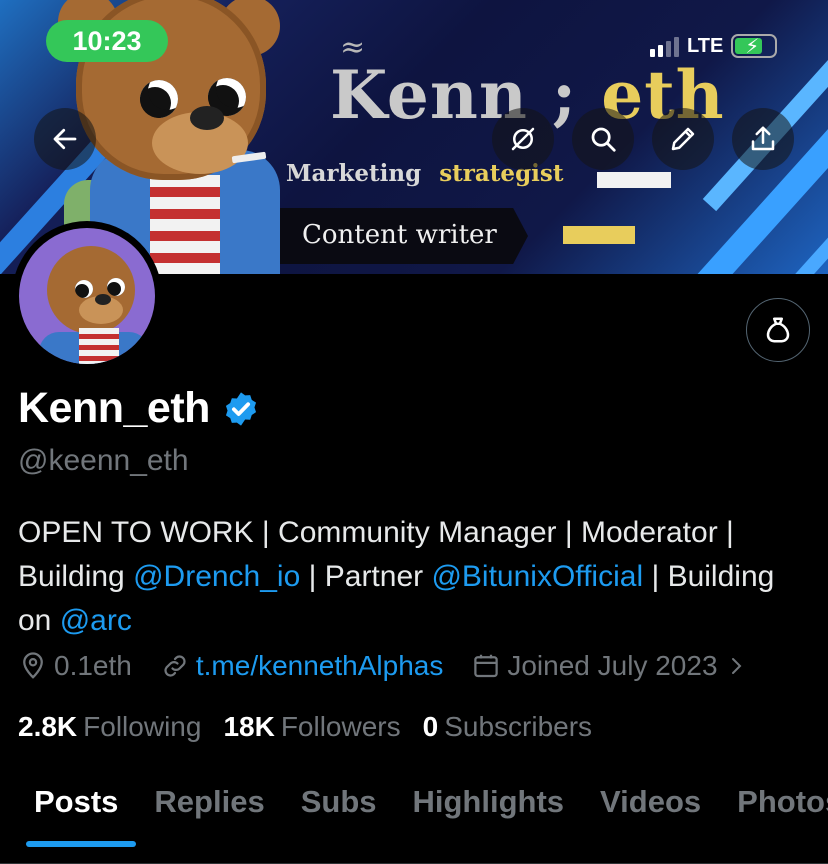 This screenshot has width=828, height=864. What do you see at coordinates (736, 666) in the screenshot?
I see `chevron-right-icon` at bounding box center [736, 666].